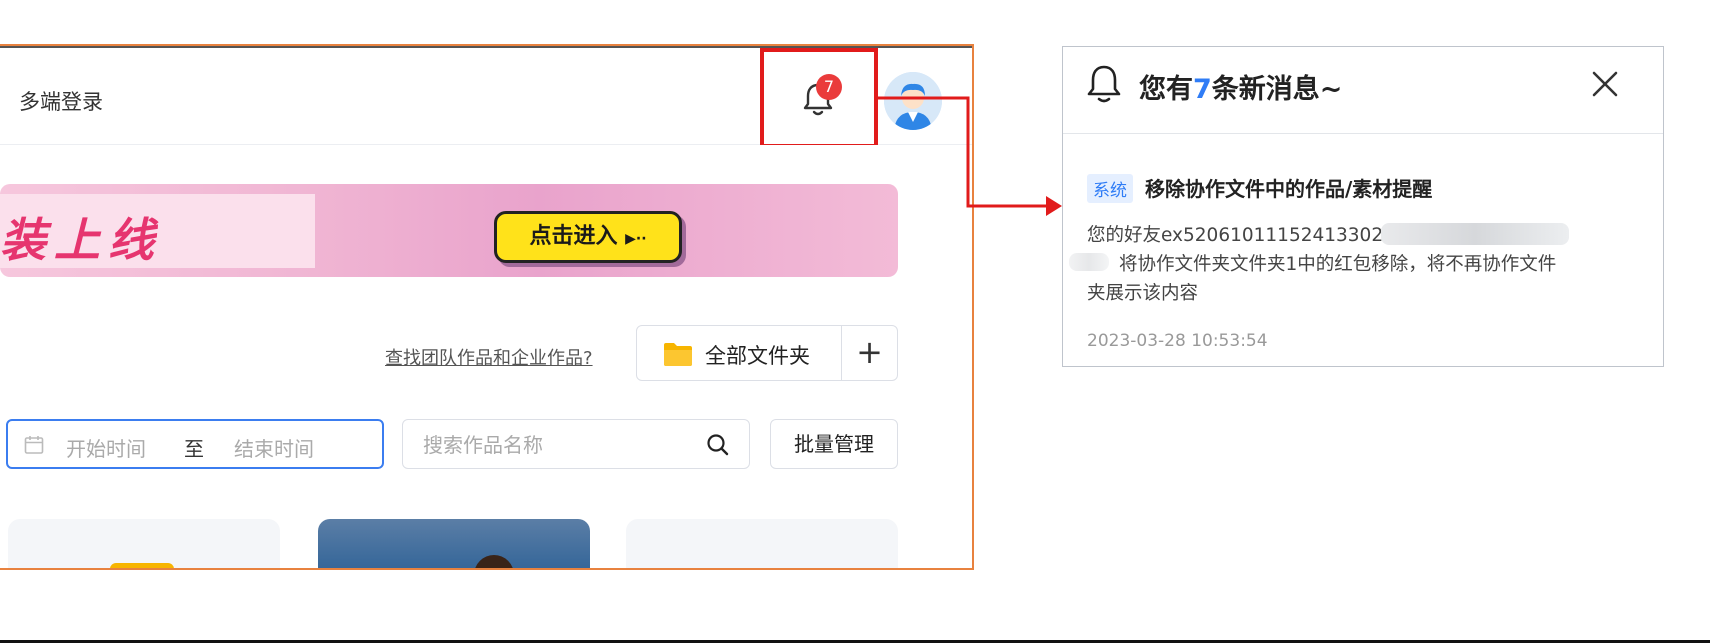 This screenshot has width=1710, height=643. I want to click on panel-title: 您有7条新消息~, so click(1240, 86).